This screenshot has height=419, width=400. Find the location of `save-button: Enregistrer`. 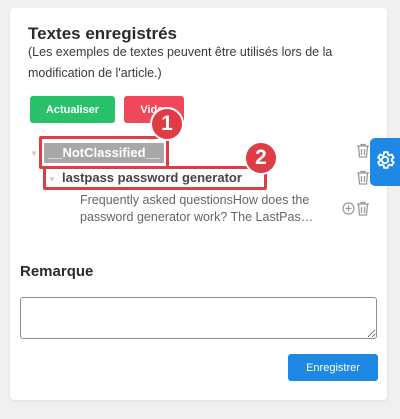

save-button: Enregistrer is located at coordinates (333, 367).